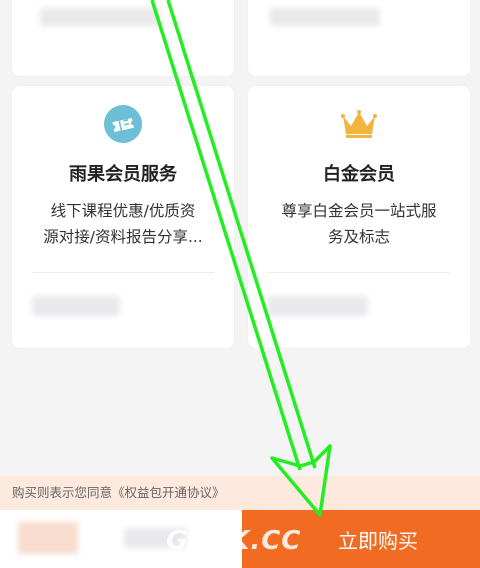 The height and width of the screenshot is (568, 480). I want to click on card-title: 雨果会员服务, so click(123, 174).